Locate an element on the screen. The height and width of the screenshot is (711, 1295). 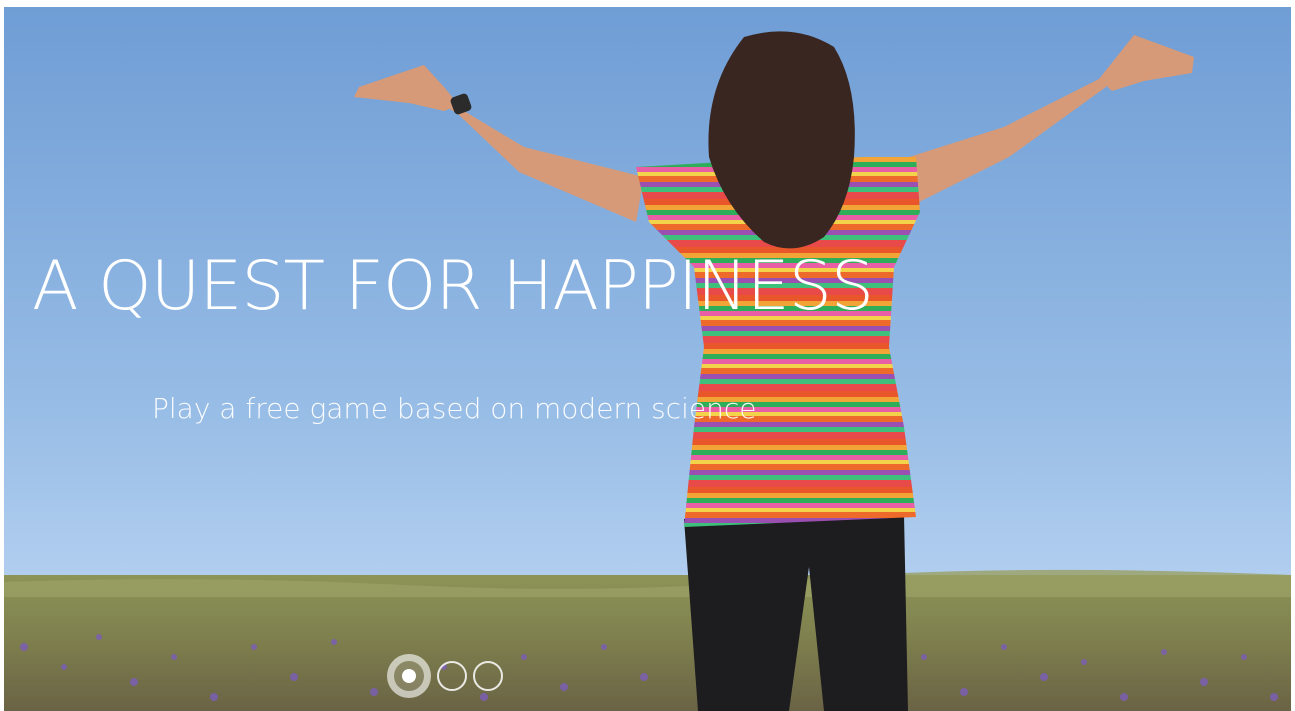
carousel-pagination is located at coordinates (445, 676).